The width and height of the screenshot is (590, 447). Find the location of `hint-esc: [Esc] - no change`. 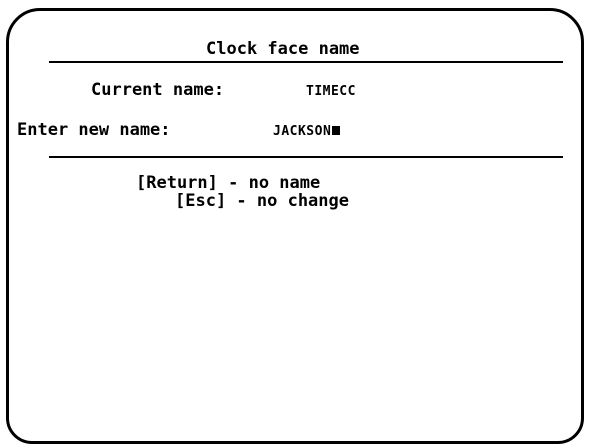

hint-esc: [Esc] - no change is located at coordinates (262, 201).